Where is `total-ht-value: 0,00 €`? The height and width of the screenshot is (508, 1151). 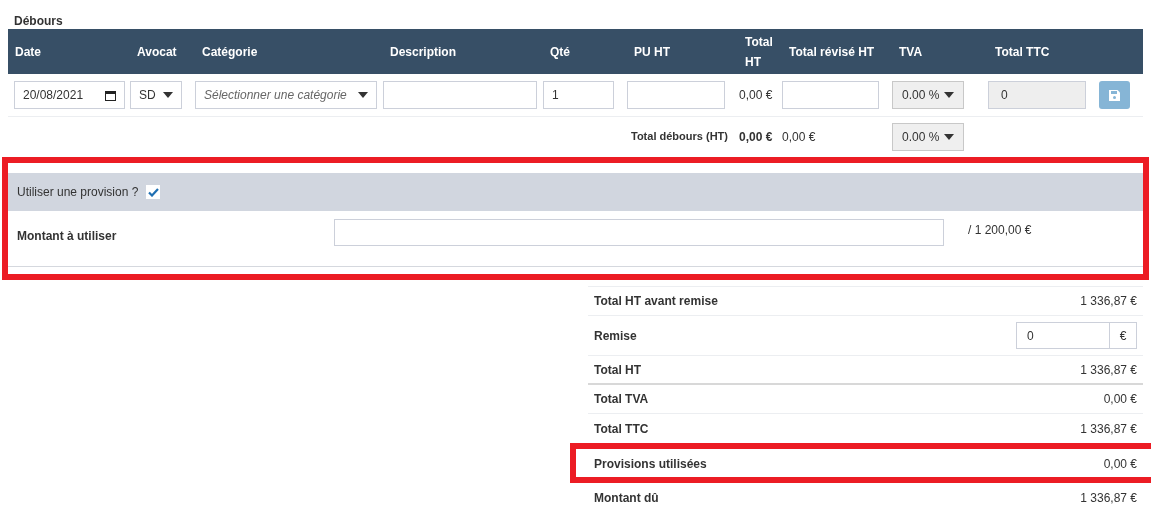 total-ht-value: 0,00 € is located at coordinates (756, 95).